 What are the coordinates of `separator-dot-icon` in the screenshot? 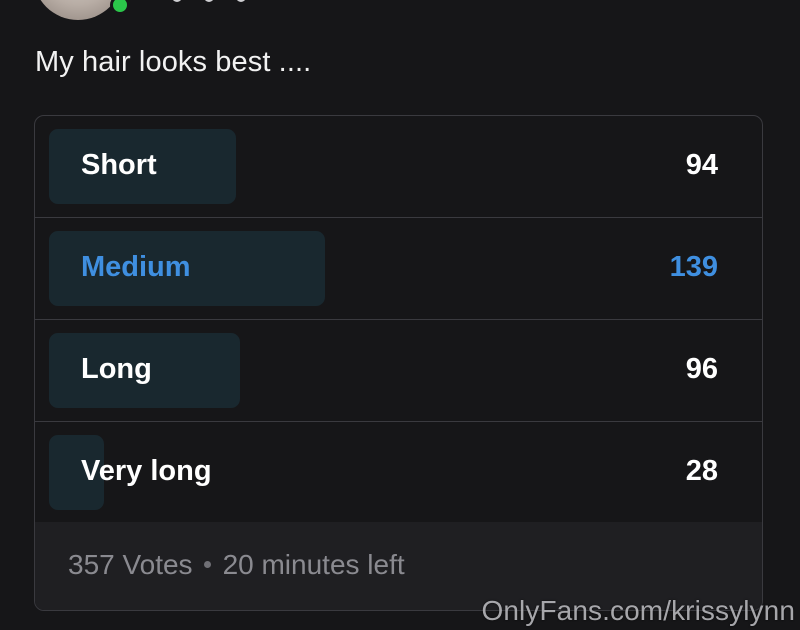 It's located at (207, 565).